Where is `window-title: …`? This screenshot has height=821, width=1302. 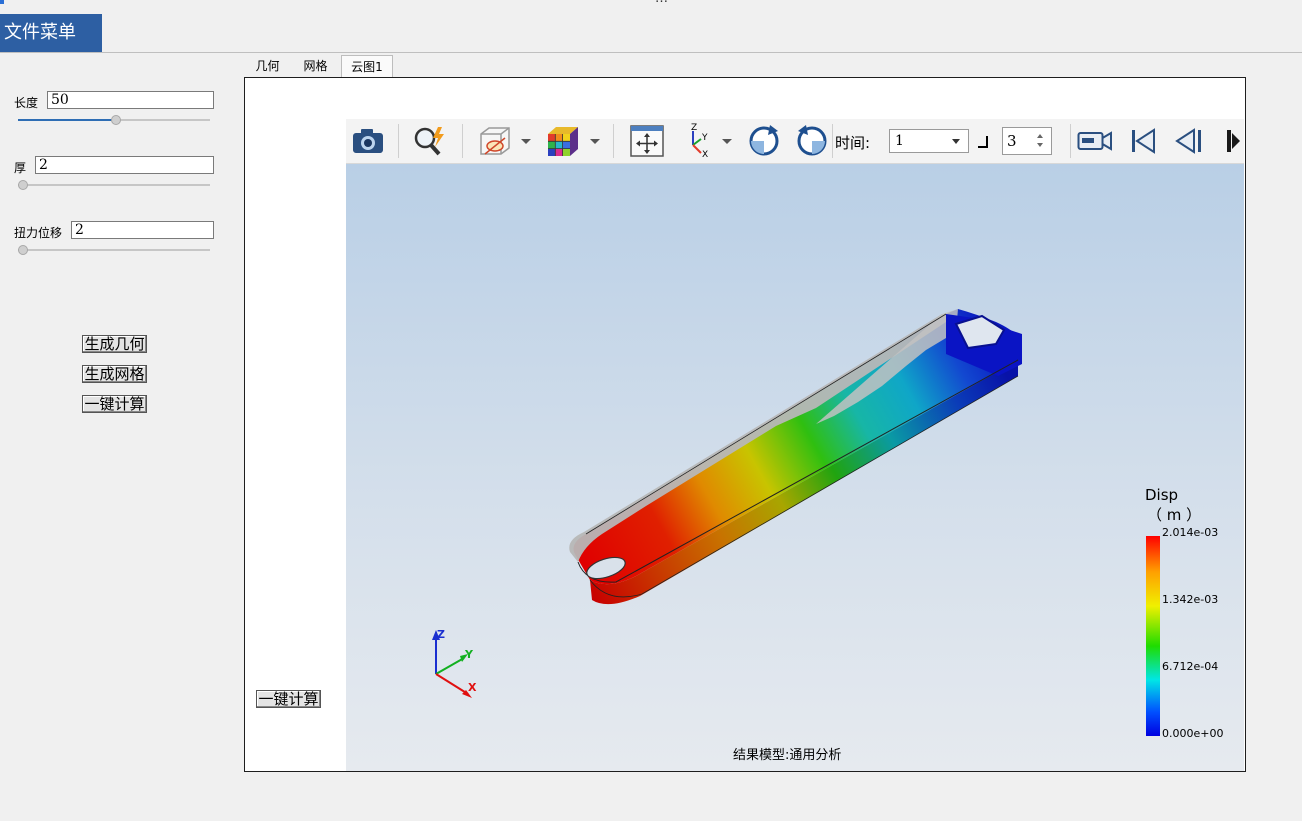
window-title: … is located at coordinates (662, 3).